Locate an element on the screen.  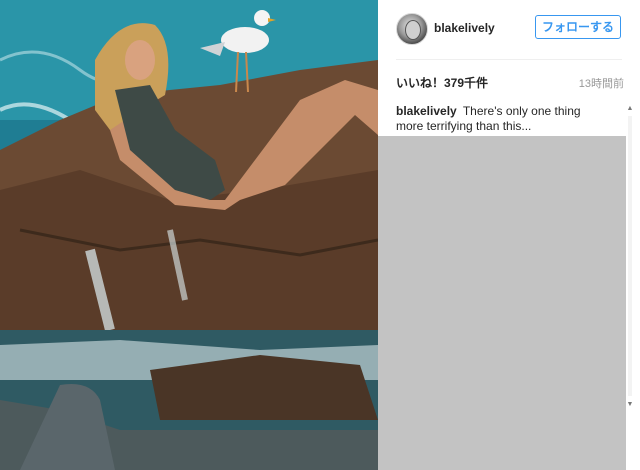
caption-username-link: blakelively is located at coordinates (426, 111).